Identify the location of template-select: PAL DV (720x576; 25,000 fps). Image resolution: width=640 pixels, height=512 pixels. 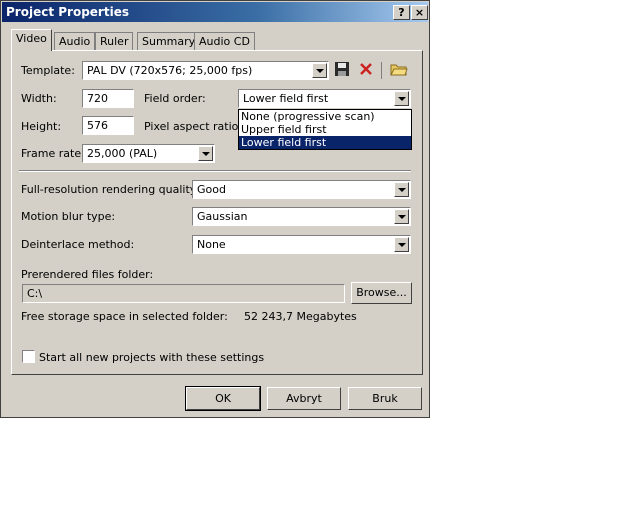
(205, 70).